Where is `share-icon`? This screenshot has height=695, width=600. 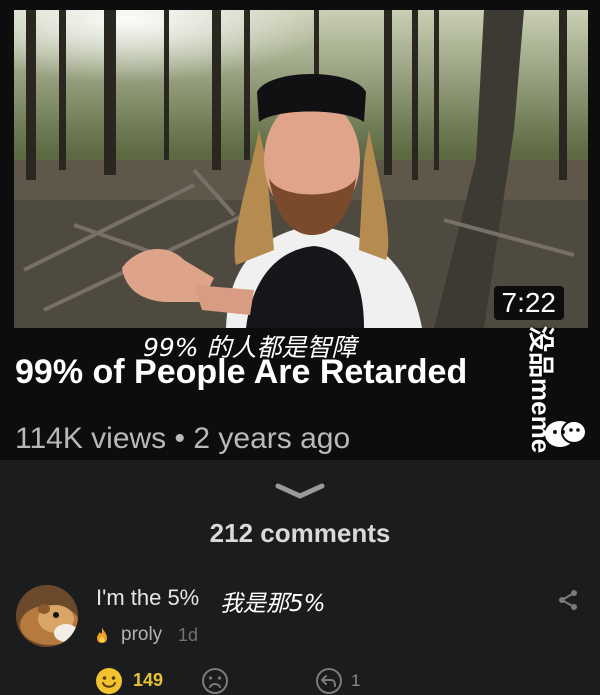
share-icon is located at coordinates (568, 600).